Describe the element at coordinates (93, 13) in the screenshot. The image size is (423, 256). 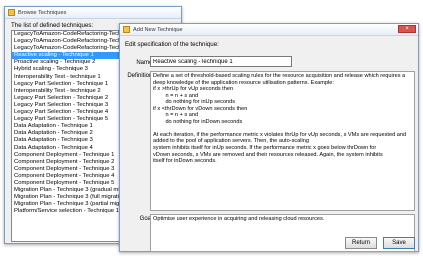
I see `browse-titlebar: Browse Techniques` at that location.